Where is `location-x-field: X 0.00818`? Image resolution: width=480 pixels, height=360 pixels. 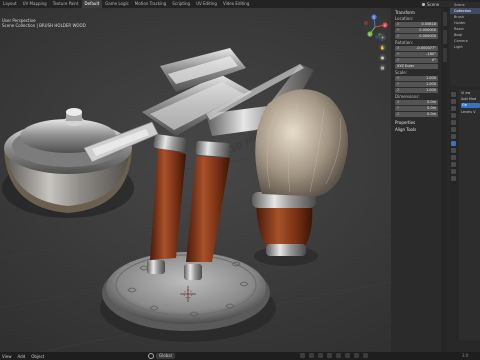
location-x-field: X 0.00818 is located at coordinates (416, 24).